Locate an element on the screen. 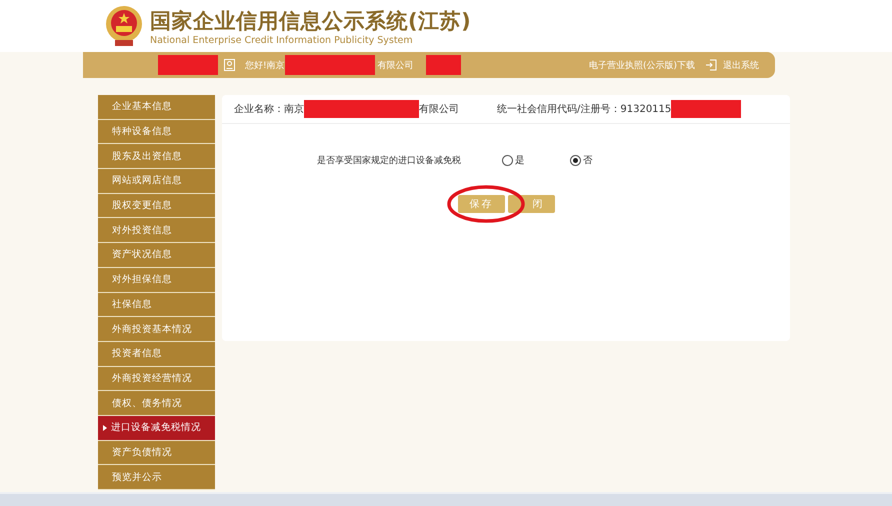 Image resolution: width=892 pixels, height=506 pixels. sidebar-item: 债权、债务情况 is located at coordinates (156, 403).